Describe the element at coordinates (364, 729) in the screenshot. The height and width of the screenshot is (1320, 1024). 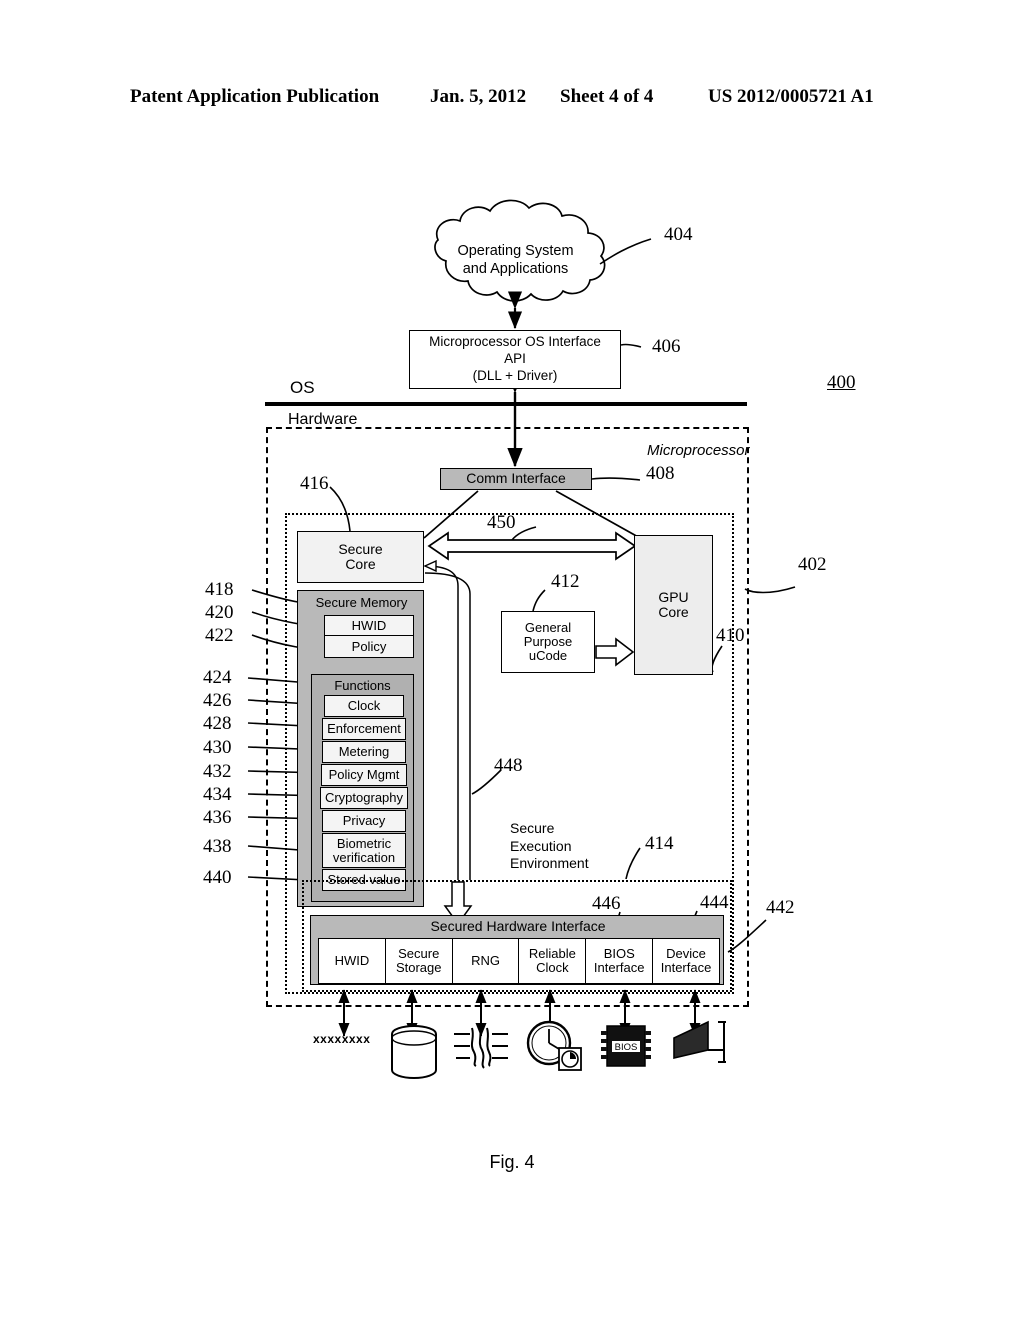
I see `function-enforcement: Enforcement` at that location.